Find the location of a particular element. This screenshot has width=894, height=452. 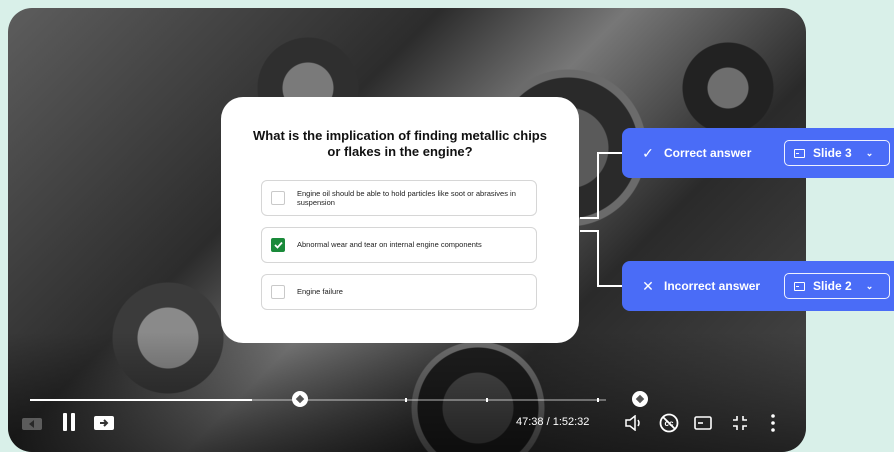

checkmark-icon: ✓ is located at coordinates (648, 152).